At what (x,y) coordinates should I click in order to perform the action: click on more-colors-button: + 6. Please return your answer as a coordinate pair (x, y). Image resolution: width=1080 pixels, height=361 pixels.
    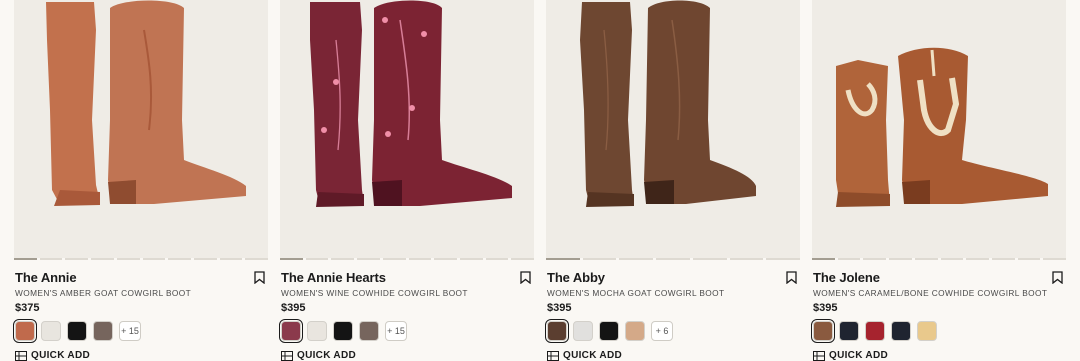
    Looking at the image, I should click on (662, 331).